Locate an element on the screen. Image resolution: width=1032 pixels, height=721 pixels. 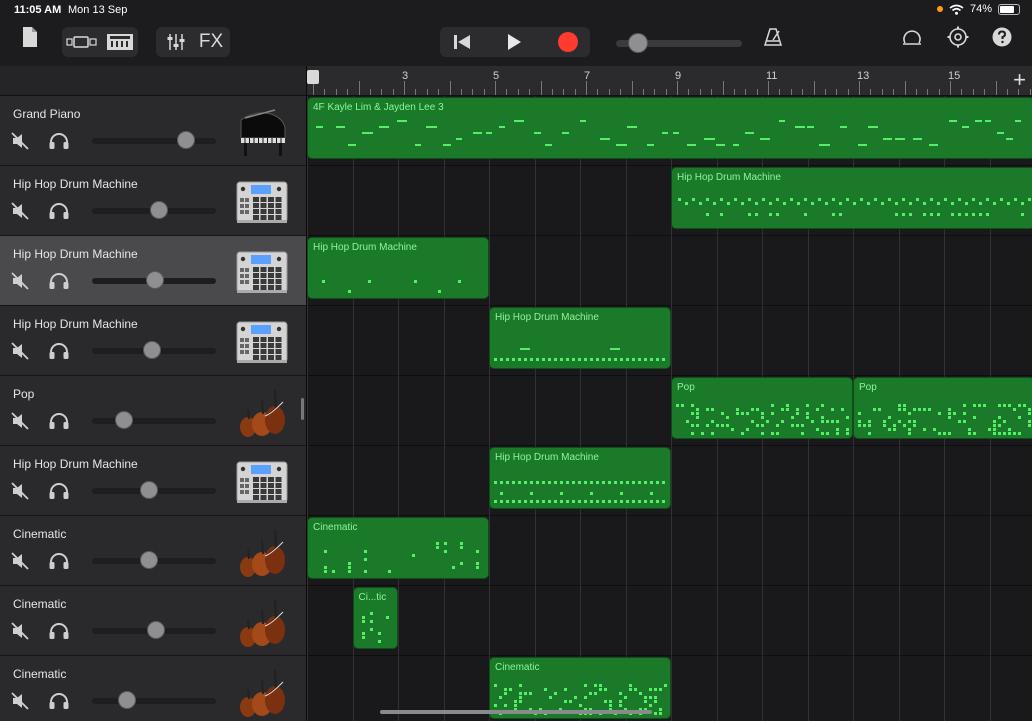
ruler-bar-number: 3 is located at coordinates (405, 76).